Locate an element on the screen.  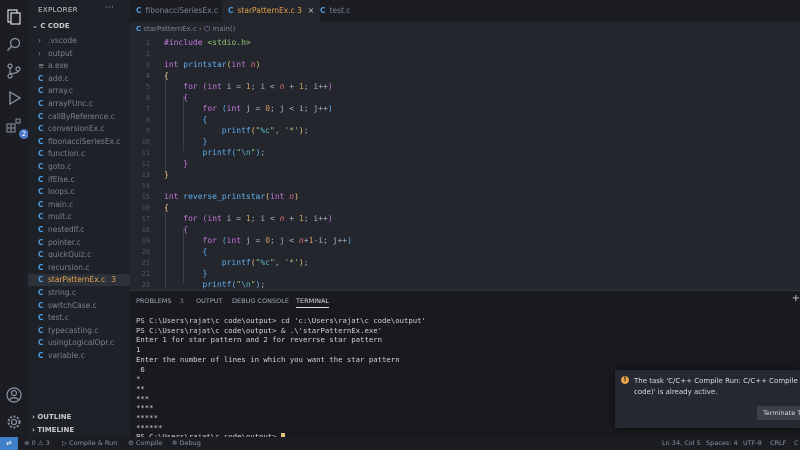
breadcrumb-file: starPatternEx.c is located at coordinates (169, 29).